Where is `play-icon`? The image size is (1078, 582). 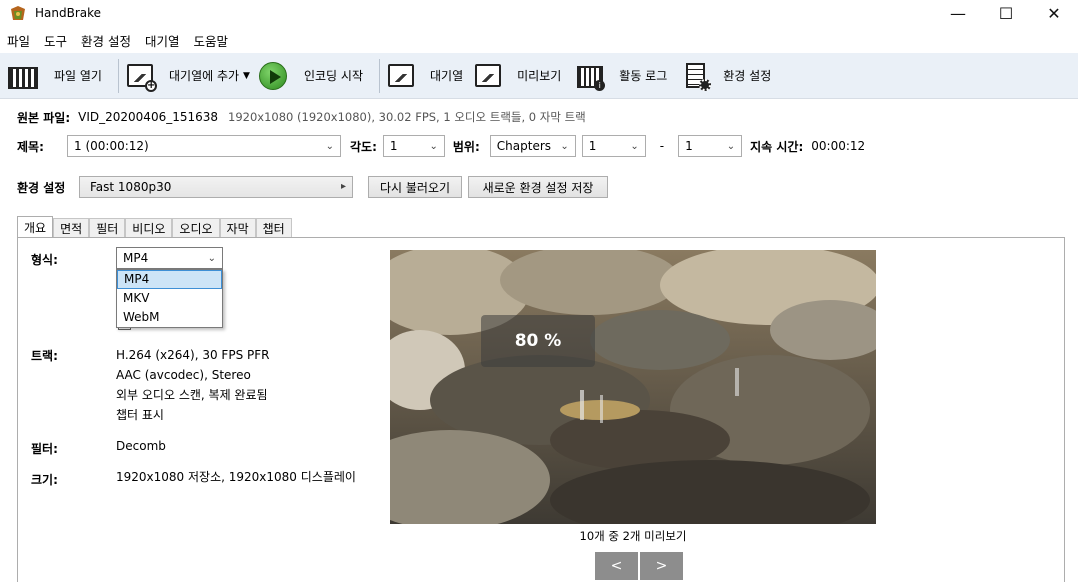
play-icon is located at coordinates (273, 76).